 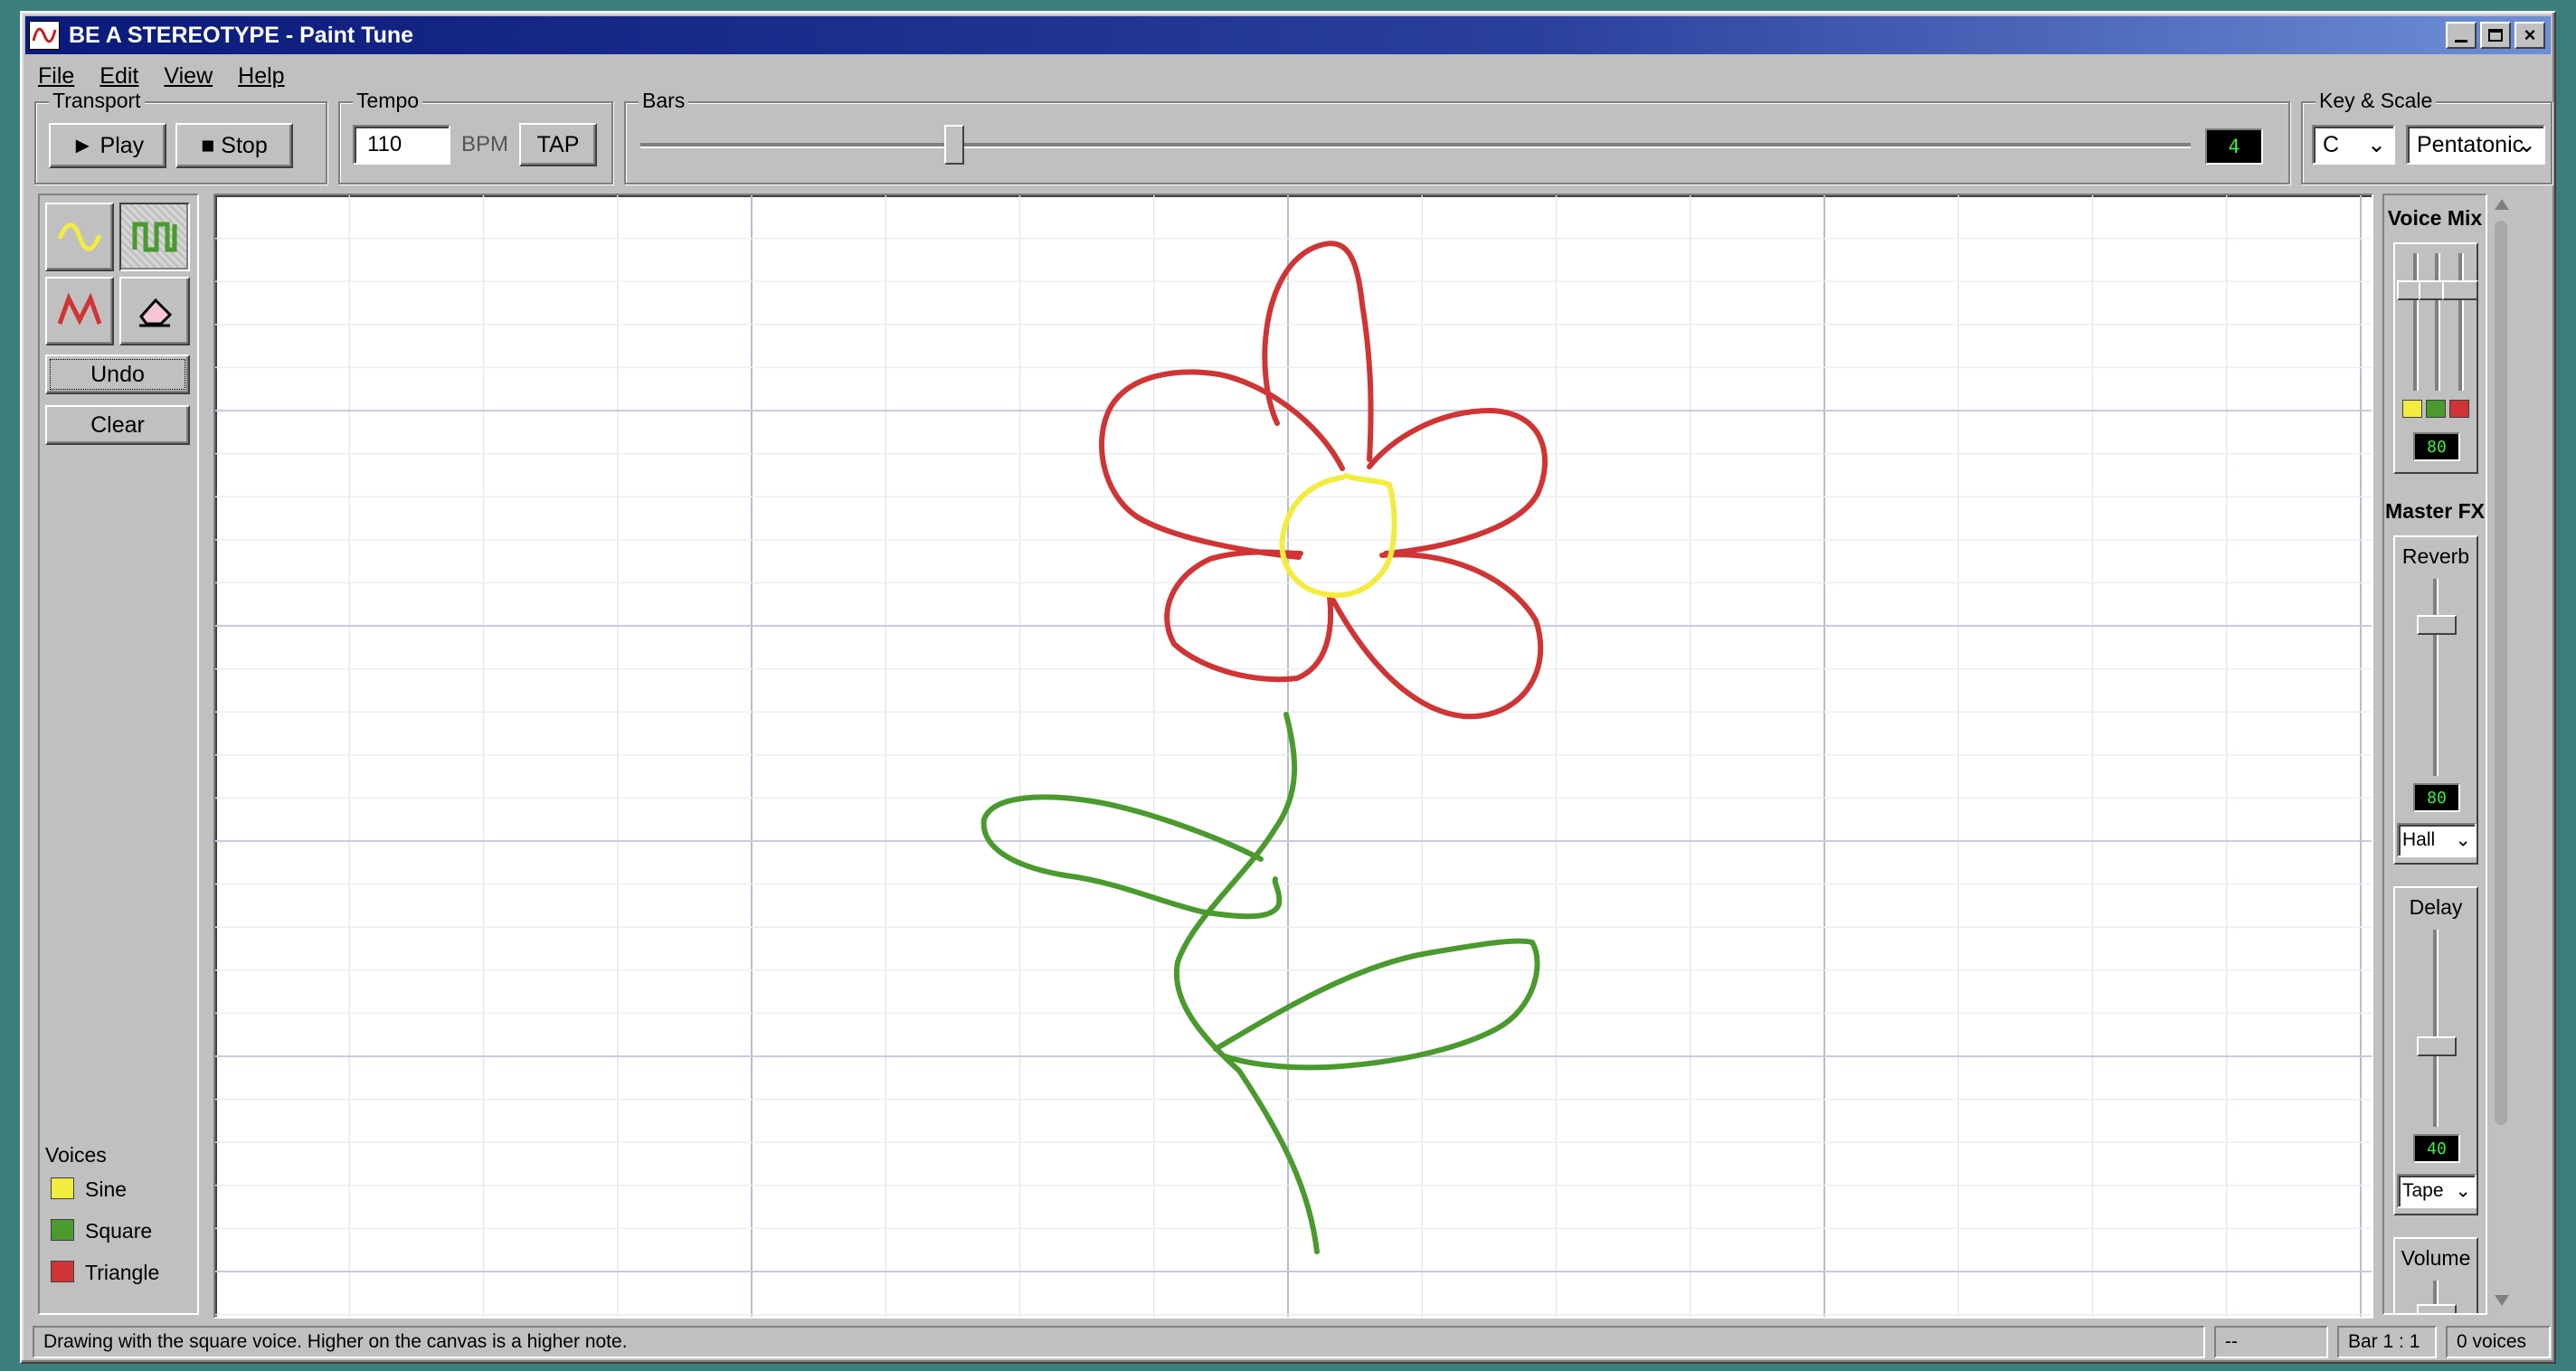 I want to click on title-bar: BE A STEREOTYPE - Paint Tune ×, so click(x=1288, y=35).